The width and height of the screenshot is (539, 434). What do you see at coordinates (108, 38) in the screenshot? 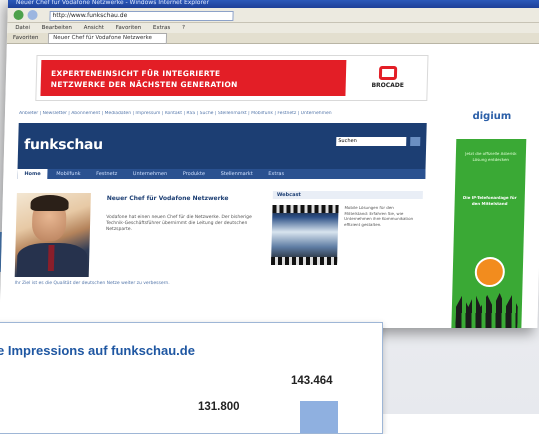
I see `browser-tab: Neuer Chef für Vodafone Netzwerke` at bounding box center [108, 38].